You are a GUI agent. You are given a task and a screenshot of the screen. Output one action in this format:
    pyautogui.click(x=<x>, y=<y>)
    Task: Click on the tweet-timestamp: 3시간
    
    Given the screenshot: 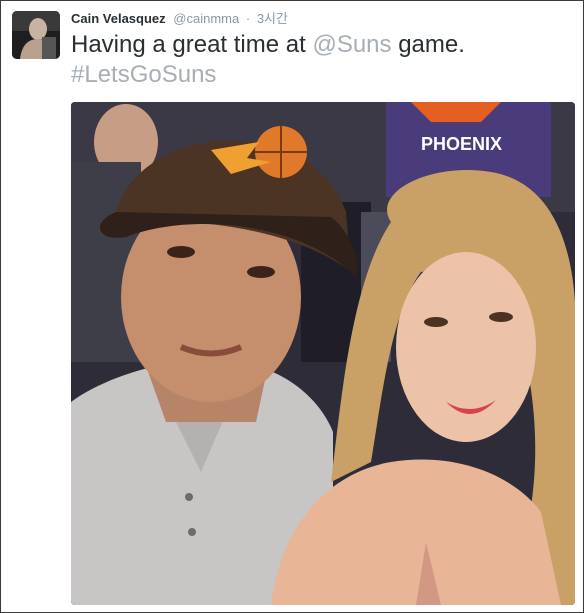 What is the action you would take?
    pyautogui.click(x=272, y=18)
    